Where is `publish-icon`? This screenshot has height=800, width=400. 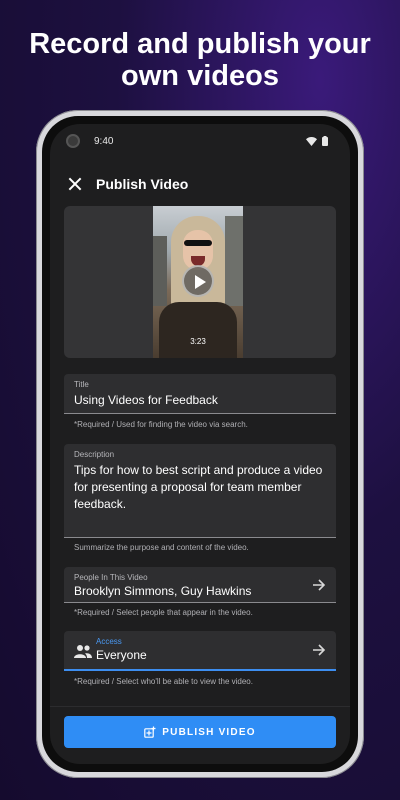
publish-icon is located at coordinates (150, 732).